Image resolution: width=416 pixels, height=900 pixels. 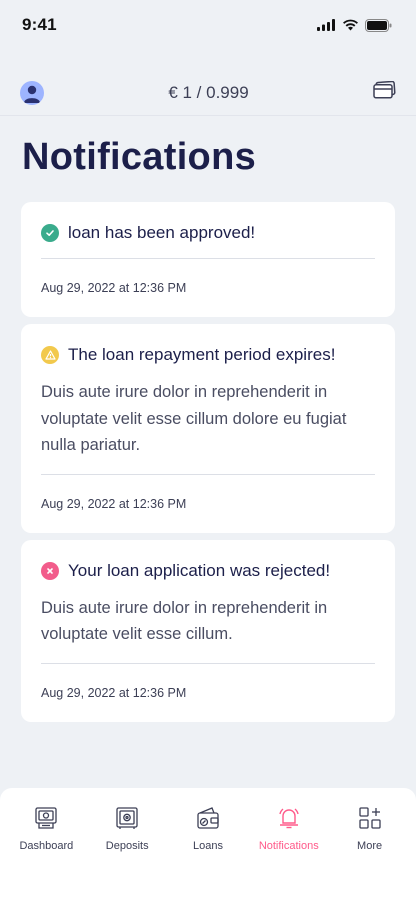 I want to click on tab-dashboard: Dashboard, so click(x=46, y=844).